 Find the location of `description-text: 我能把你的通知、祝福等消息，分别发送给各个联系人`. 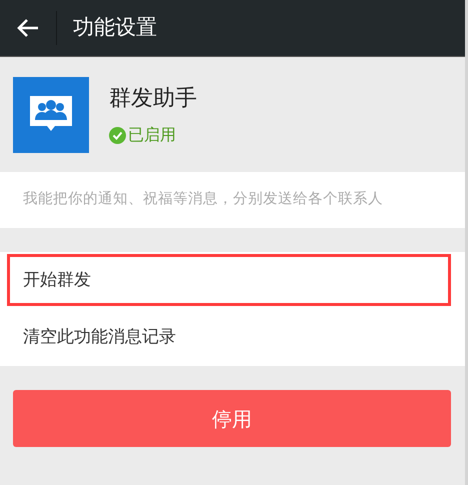

description-text: 我能把你的通知、祝福等消息，分别发送给各个联系人 is located at coordinates (203, 200).